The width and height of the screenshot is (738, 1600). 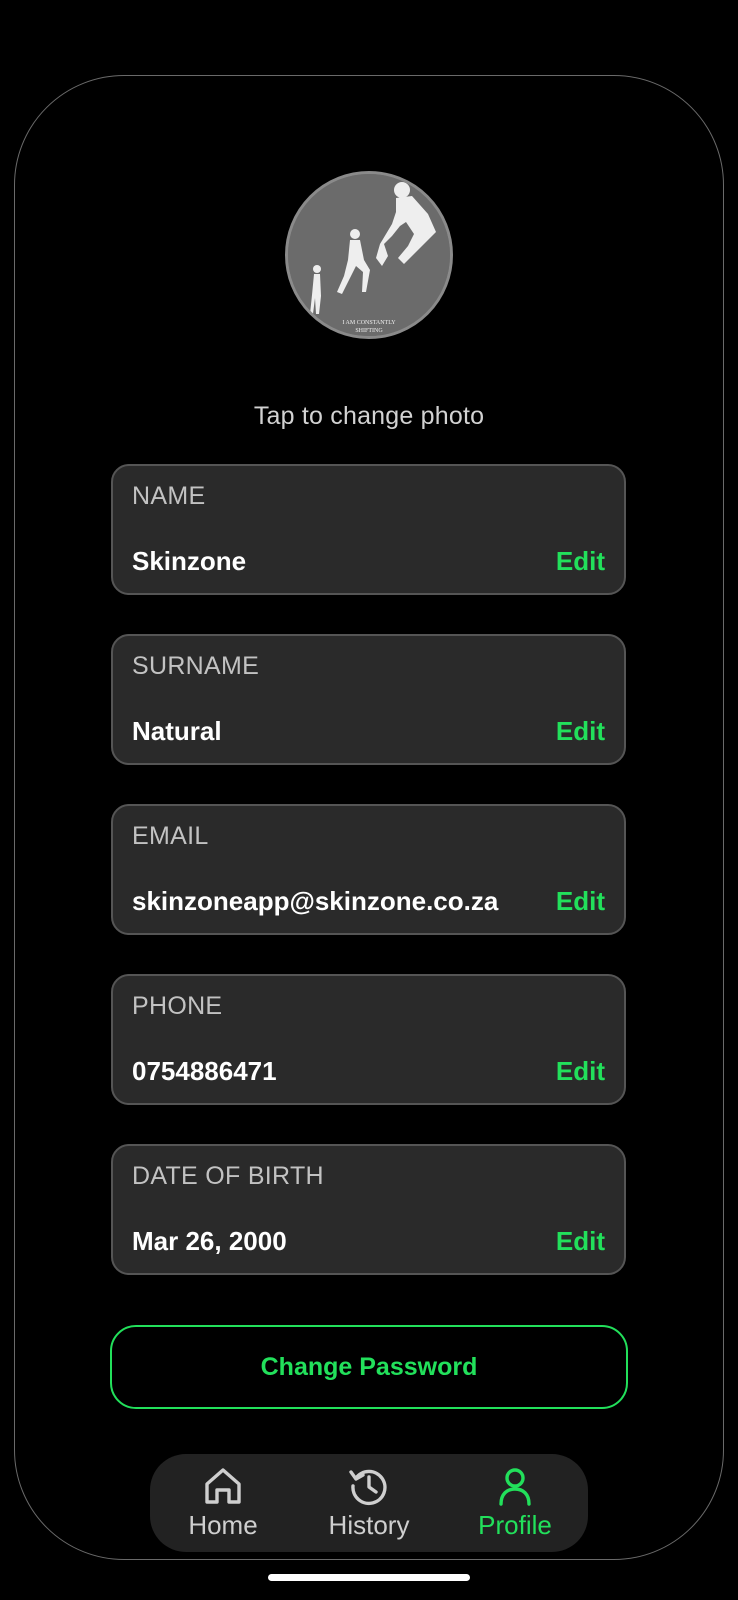 What do you see at coordinates (580, 731) in the screenshot?
I see `surname-edit-button: Edit` at bounding box center [580, 731].